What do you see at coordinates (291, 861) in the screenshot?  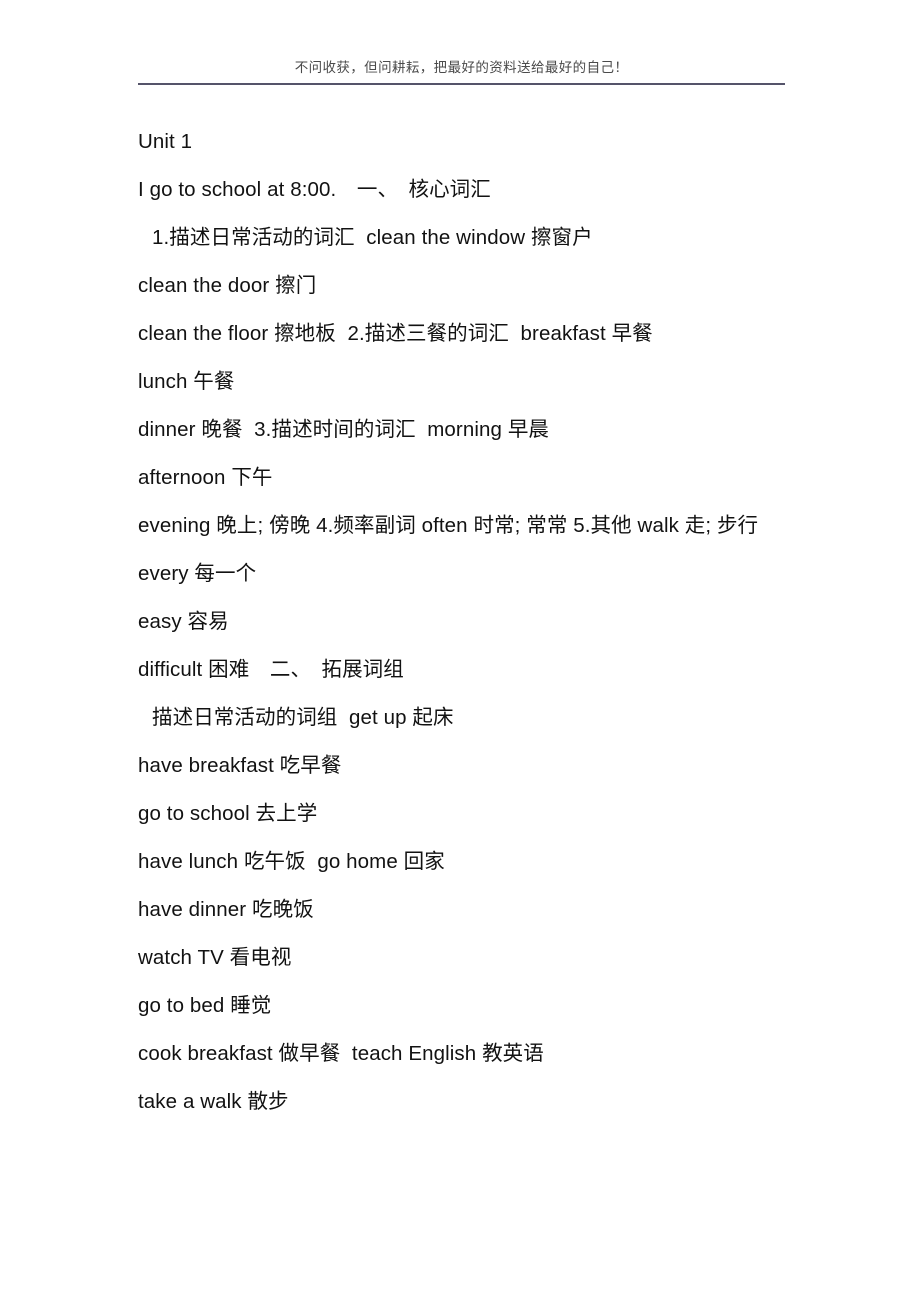 I see `doc-line-have-lunch-go-home: have lunch 吃午饭 go home 回家` at bounding box center [291, 861].